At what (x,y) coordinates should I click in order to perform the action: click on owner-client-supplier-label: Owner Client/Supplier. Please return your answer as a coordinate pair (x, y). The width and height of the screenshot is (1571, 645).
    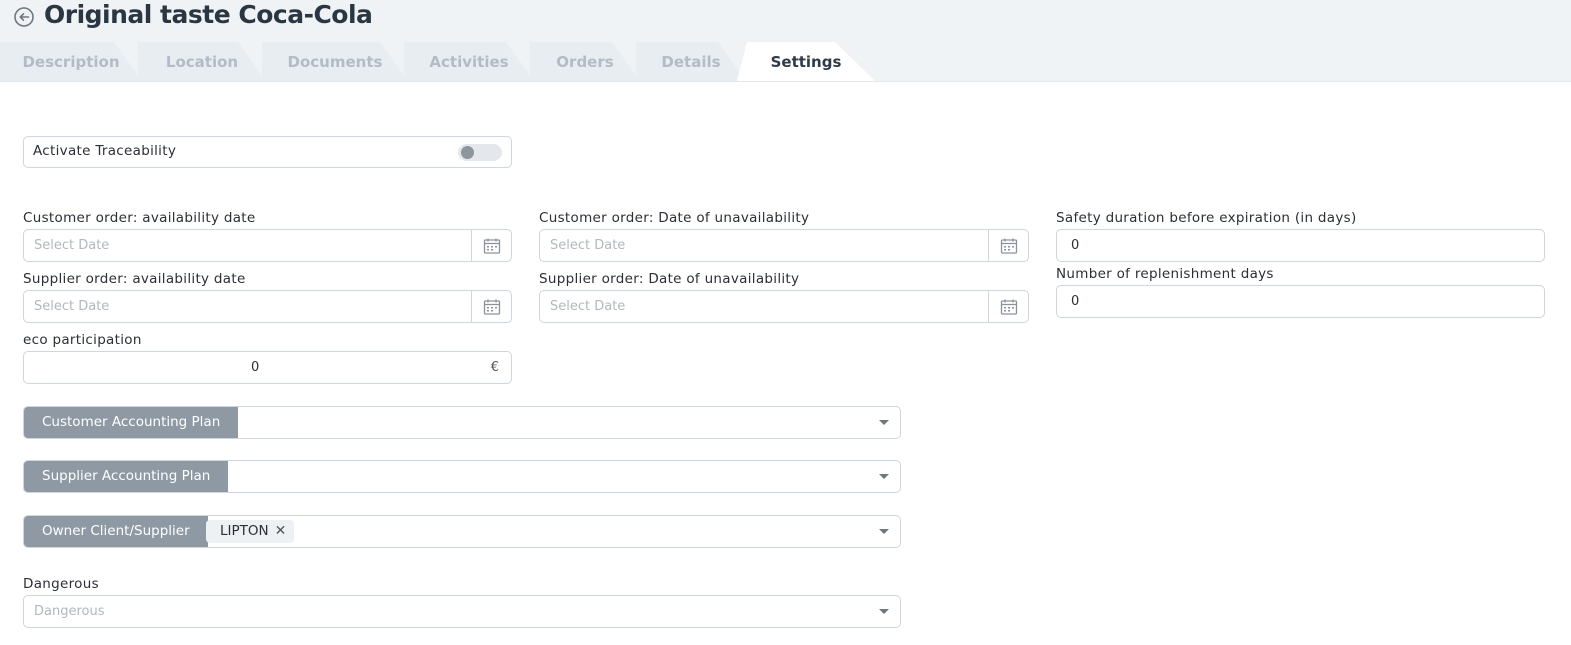
    Looking at the image, I should click on (116, 531).